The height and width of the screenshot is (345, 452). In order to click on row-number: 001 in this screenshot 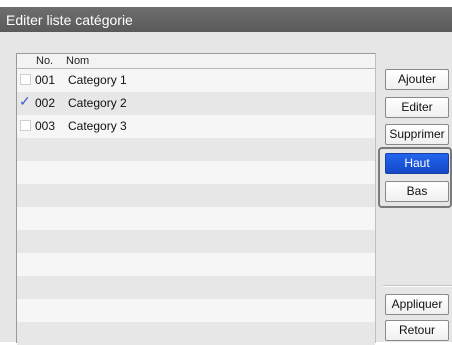, I will do `click(45, 80)`.